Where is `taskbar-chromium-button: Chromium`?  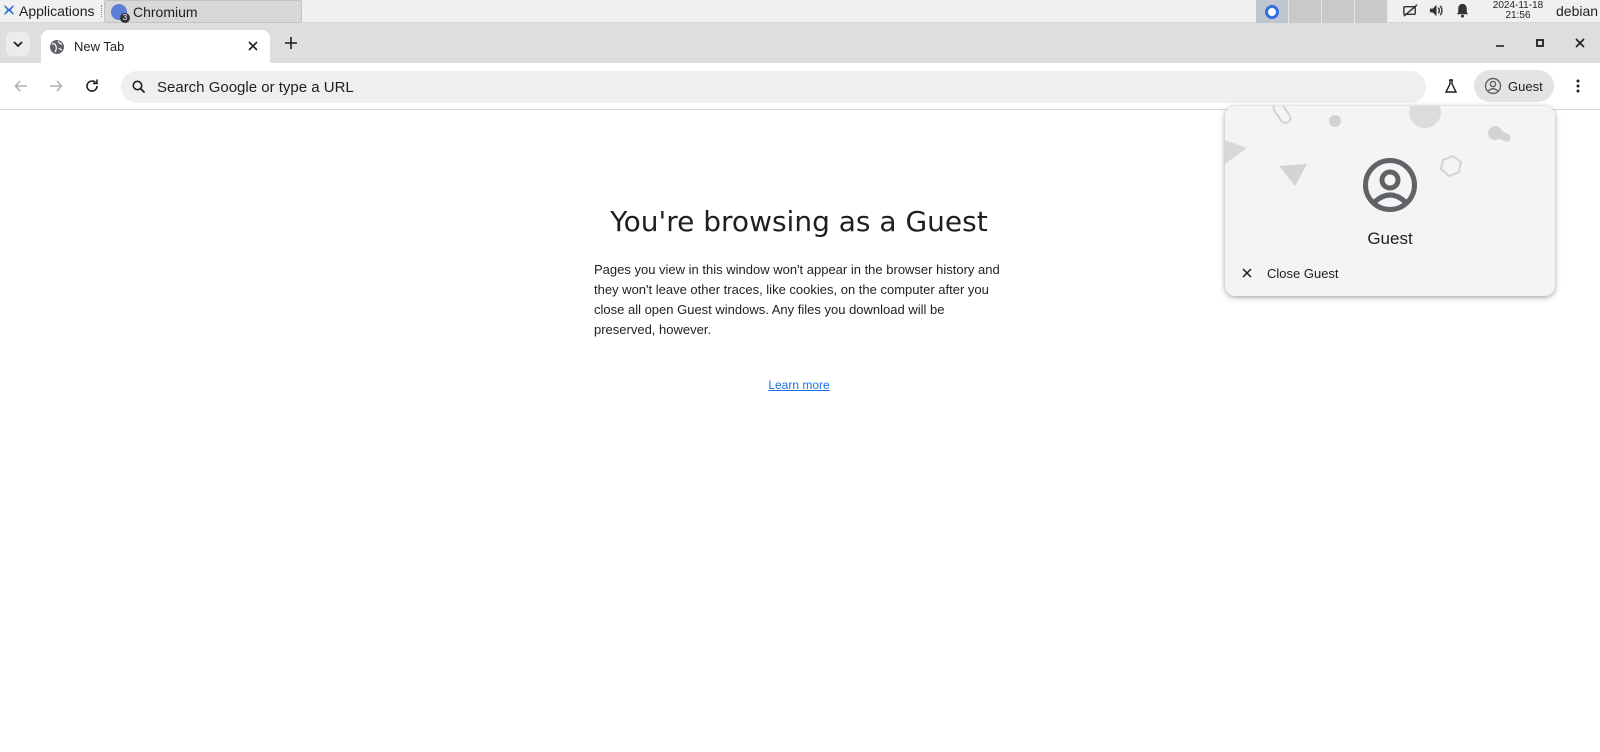 taskbar-chromium-button: Chromium is located at coordinates (203, 11).